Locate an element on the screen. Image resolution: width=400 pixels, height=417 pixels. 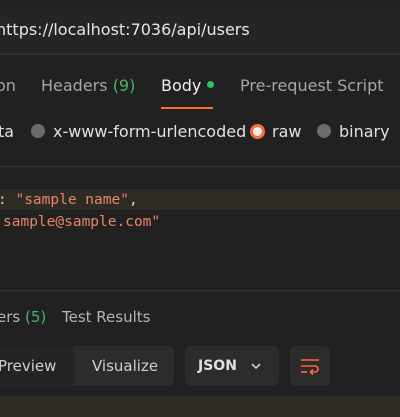
tab-params: on is located at coordinates (8, 85).